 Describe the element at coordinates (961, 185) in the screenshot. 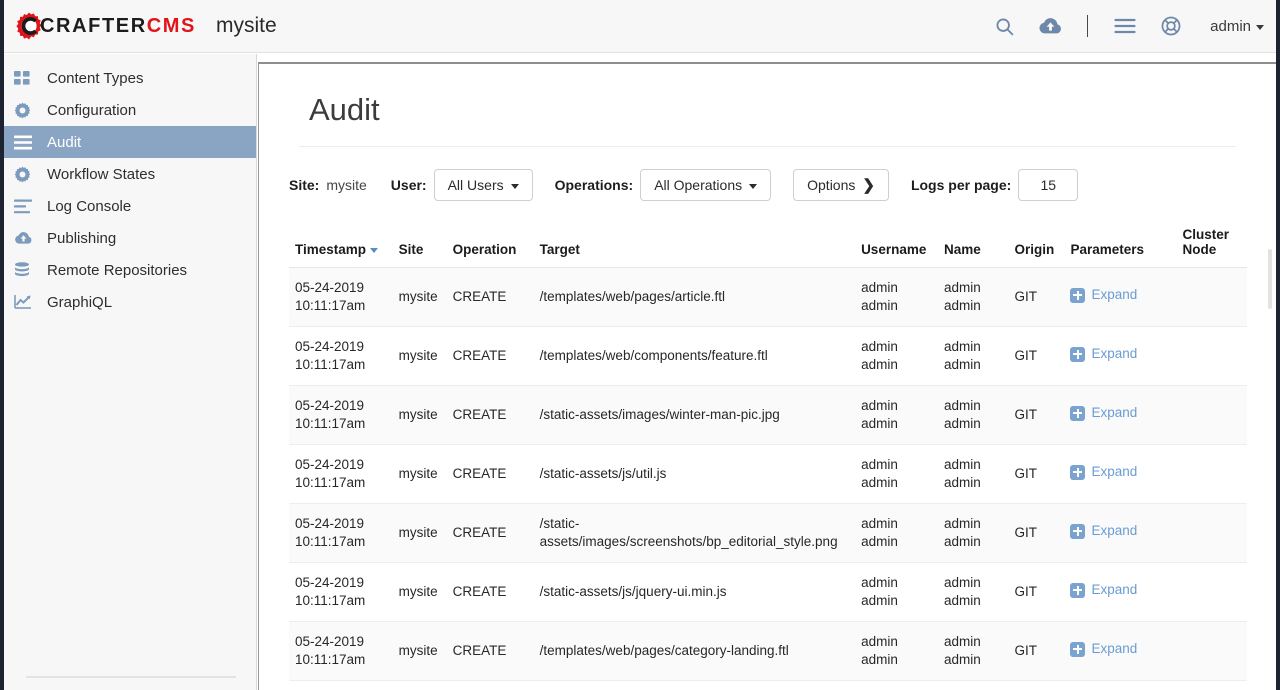

I see `logs-per-page-label: Logs per page:` at that location.